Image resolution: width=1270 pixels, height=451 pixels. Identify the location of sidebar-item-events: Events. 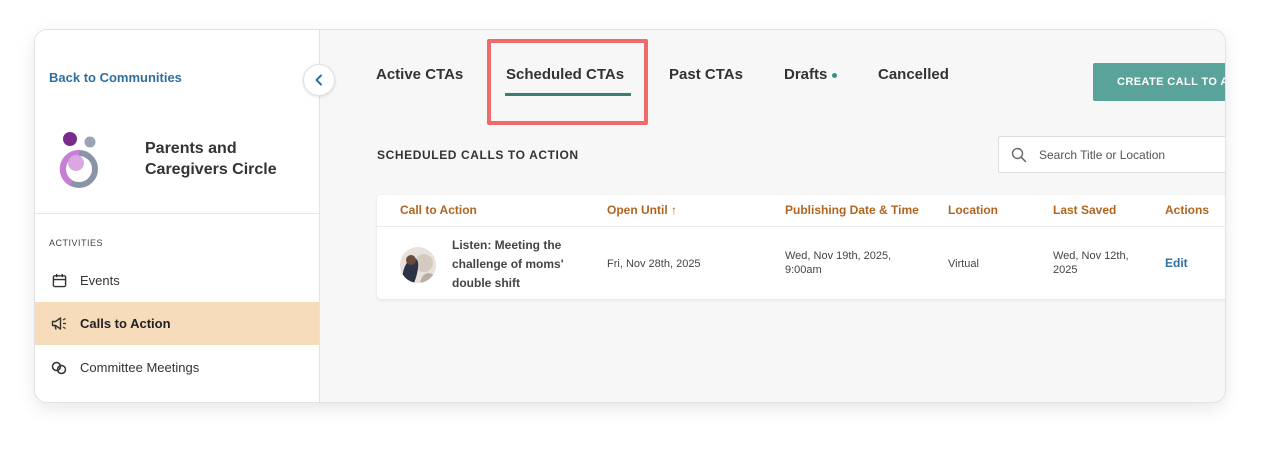
(177, 280).